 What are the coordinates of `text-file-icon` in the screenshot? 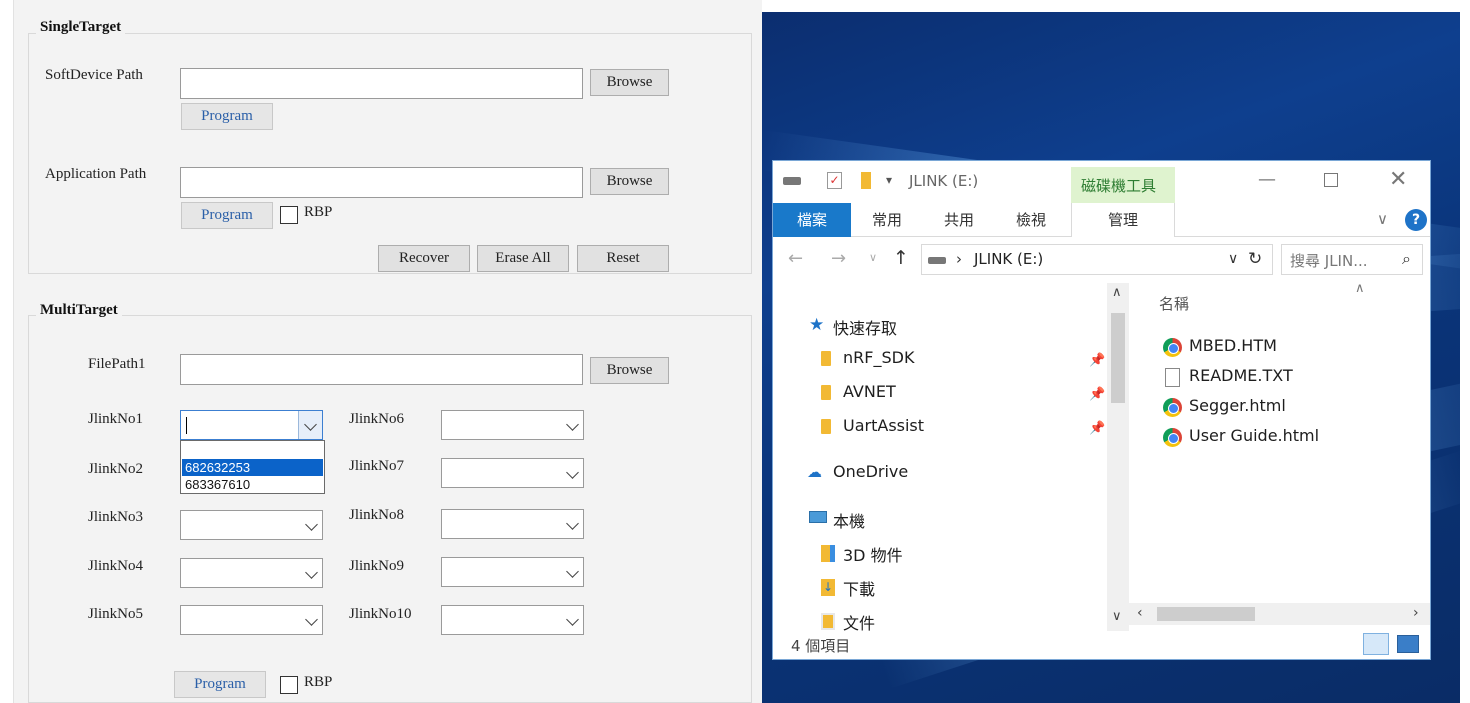 It's located at (1172, 377).